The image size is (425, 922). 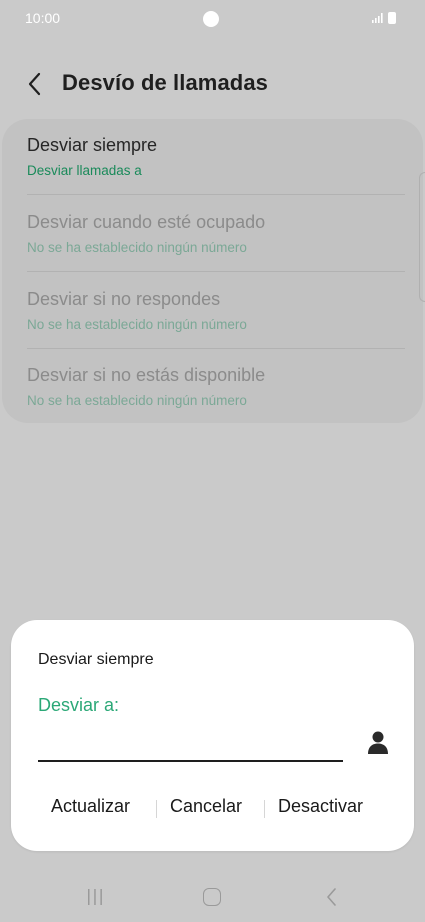 I want to click on setting-title: Desviar si no estás disponible, so click(x=146, y=375).